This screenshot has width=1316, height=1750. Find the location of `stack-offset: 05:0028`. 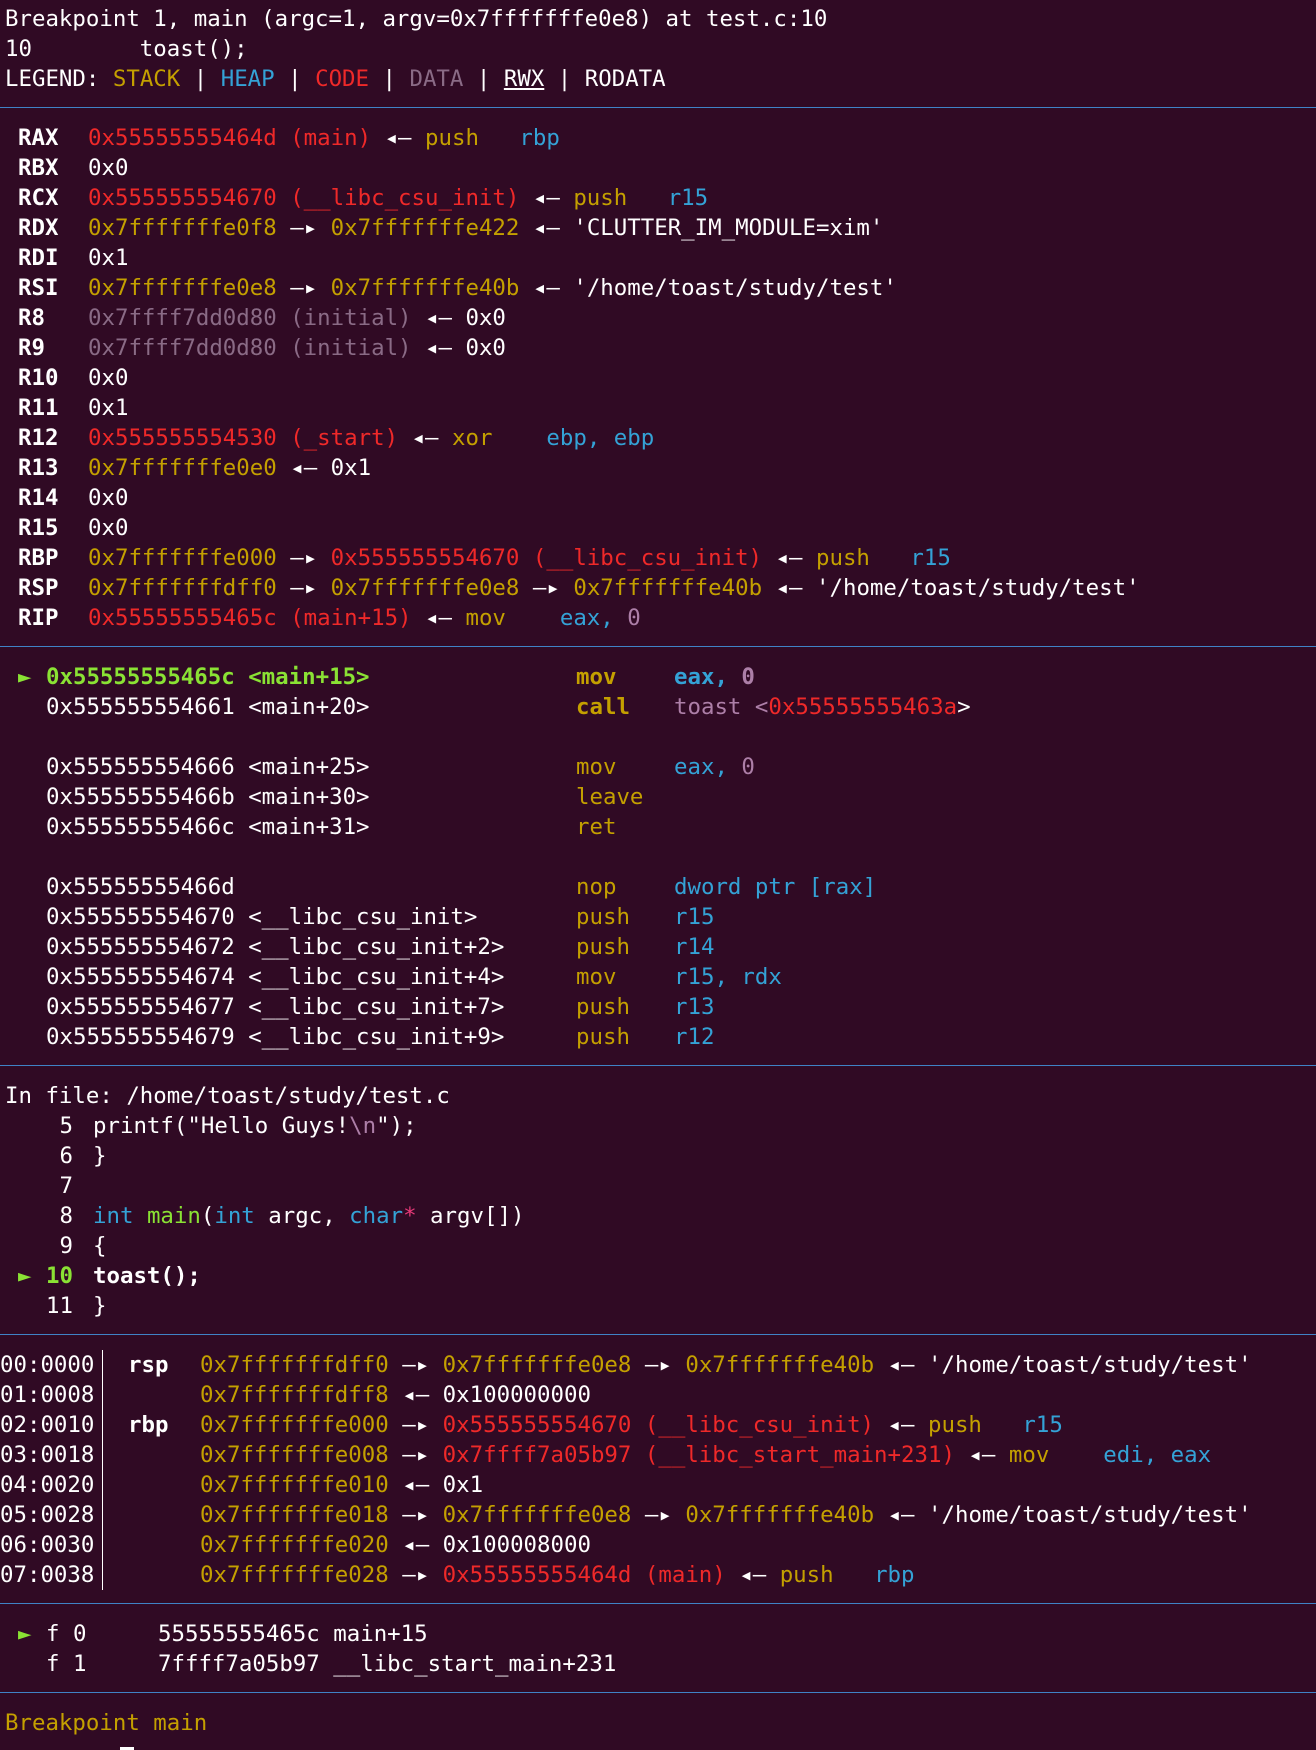

stack-offset: 05:0028 is located at coordinates (51, 1515).